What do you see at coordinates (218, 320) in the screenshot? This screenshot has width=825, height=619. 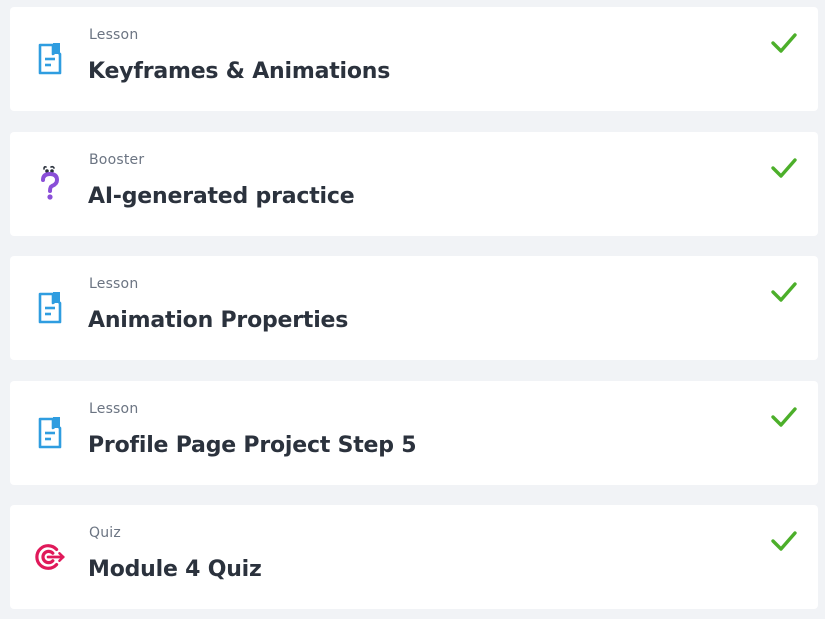 I see `item-title: Animation Properties` at bounding box center [218, 320].